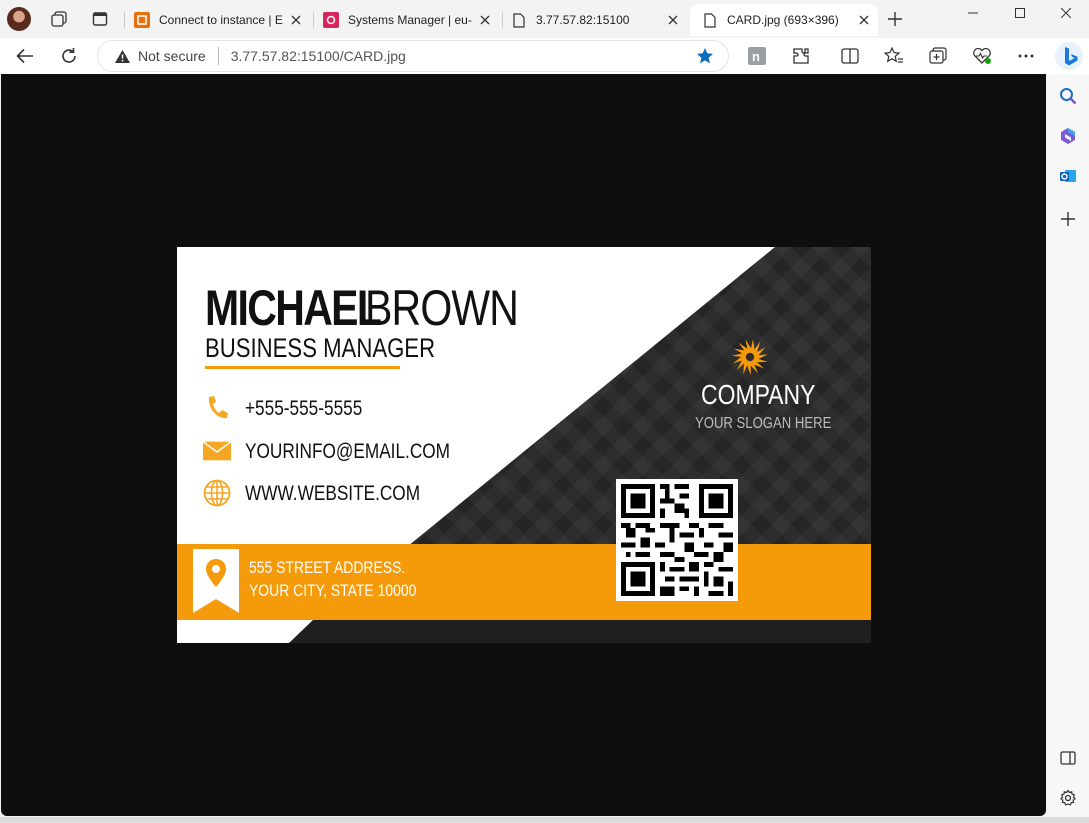 This screenshot has width=1089, height=823. What do you see at coordinates (142, 20) in the screenshot?
I see `aws-ec2-icon` at bounding box center [142, 20].